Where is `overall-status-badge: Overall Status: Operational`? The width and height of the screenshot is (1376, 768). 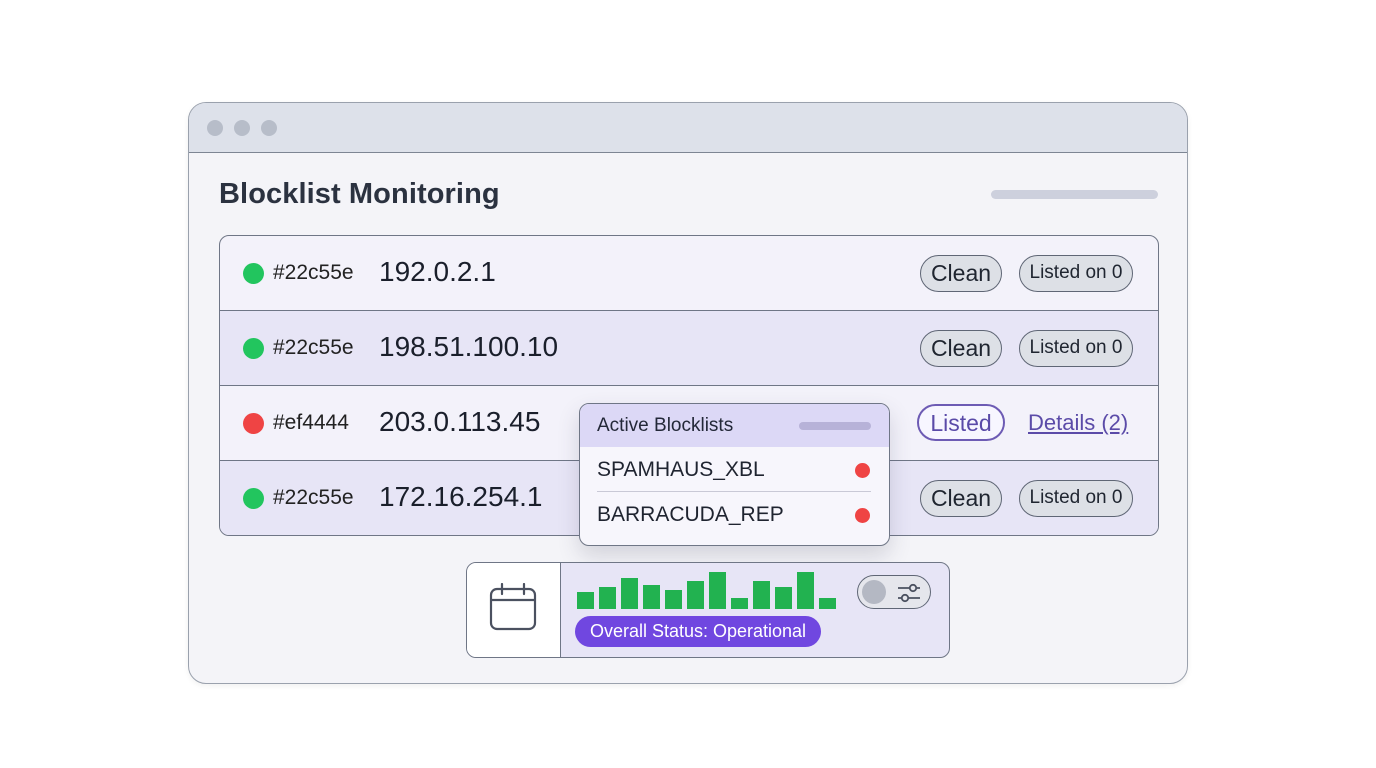
overall-status-badge: Overall Status: Operational is located at coordinates (698, 631).